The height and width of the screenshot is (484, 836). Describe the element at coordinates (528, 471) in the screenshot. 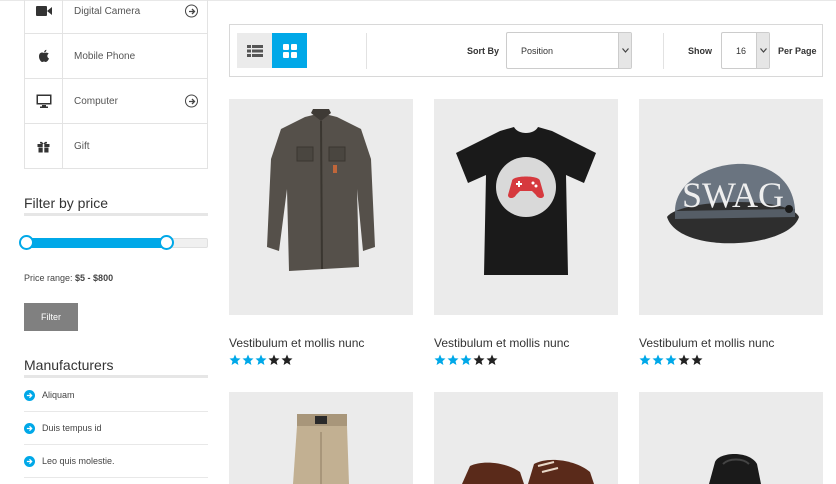

I see `shoes-image` at that location.